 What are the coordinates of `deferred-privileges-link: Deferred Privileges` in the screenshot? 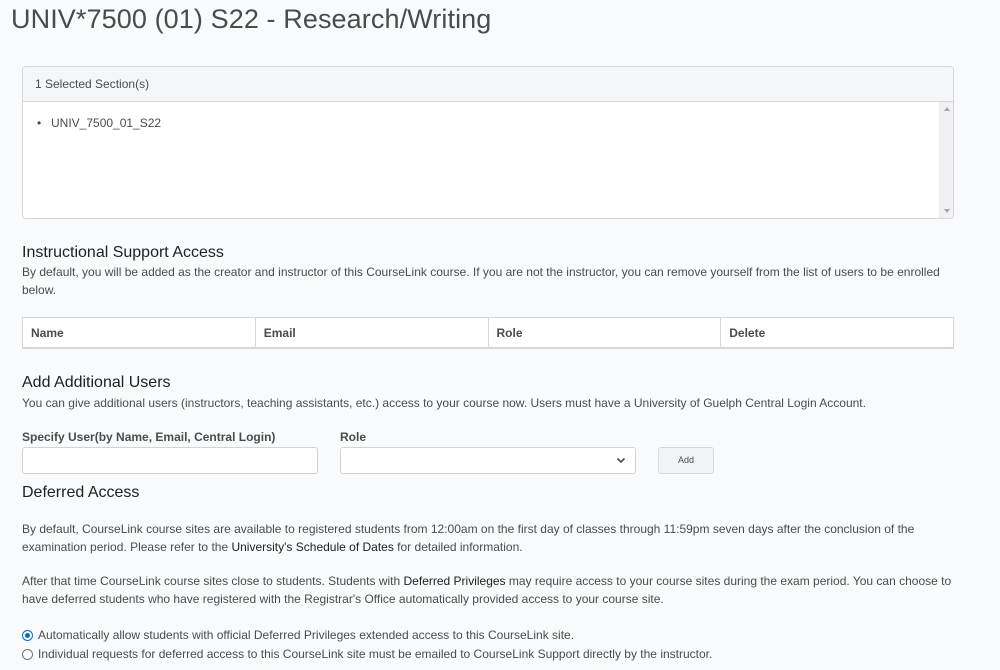 It's located at (455, 581).